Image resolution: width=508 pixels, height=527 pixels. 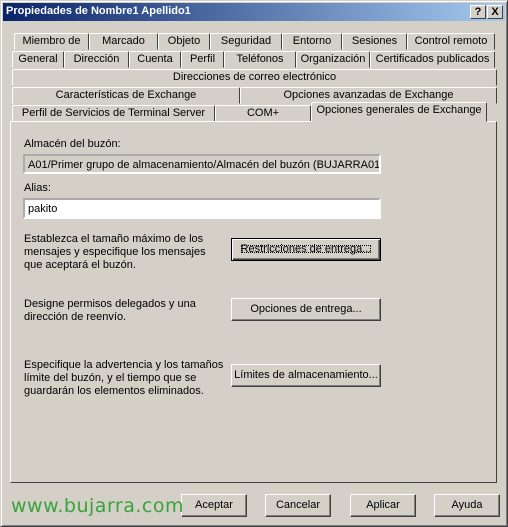 What do you see at coordinates (96, 59) in the screenshot?
I see `tab-direccion: Dirección` at bounding box center [96, 59].